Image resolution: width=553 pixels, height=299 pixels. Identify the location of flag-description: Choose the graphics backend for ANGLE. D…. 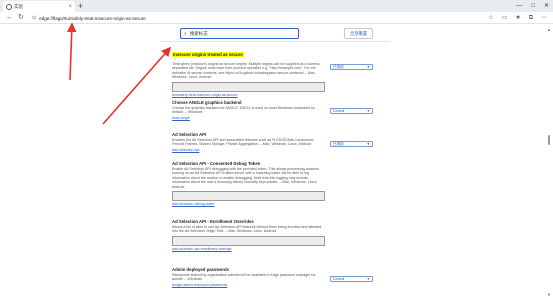
(243, 110).